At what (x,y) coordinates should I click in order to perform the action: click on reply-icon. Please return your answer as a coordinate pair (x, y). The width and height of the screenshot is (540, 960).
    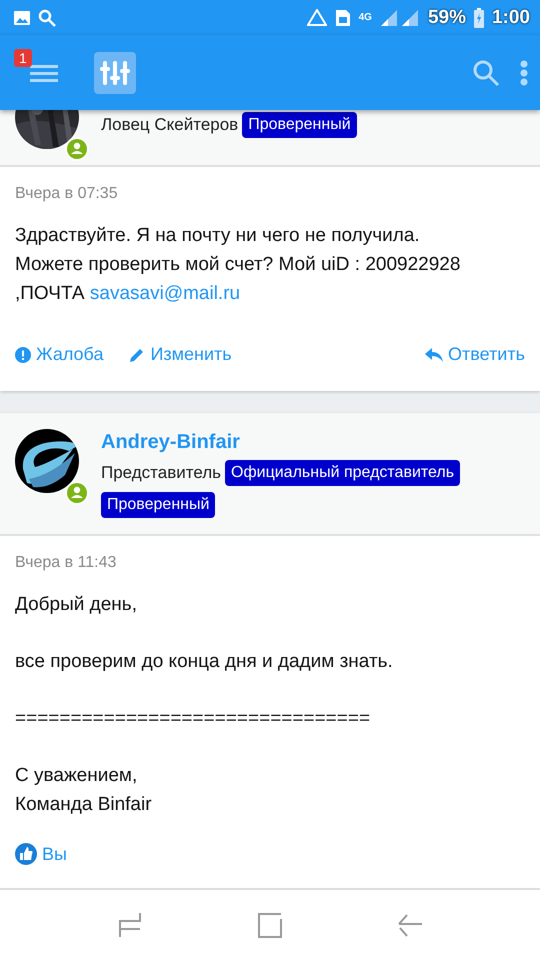
    Looking at the image, I should click on (434, 355).